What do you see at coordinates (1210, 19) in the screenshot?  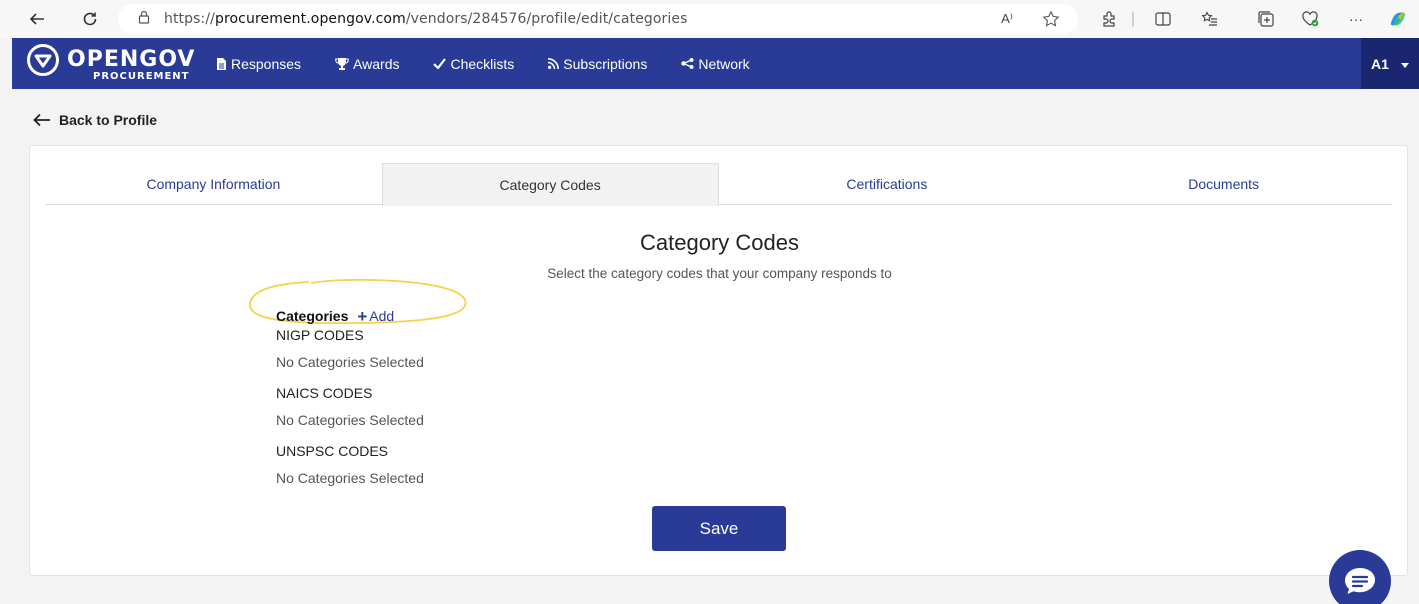 I see `favorites-list-icon` at bounding box center [1210, 19].